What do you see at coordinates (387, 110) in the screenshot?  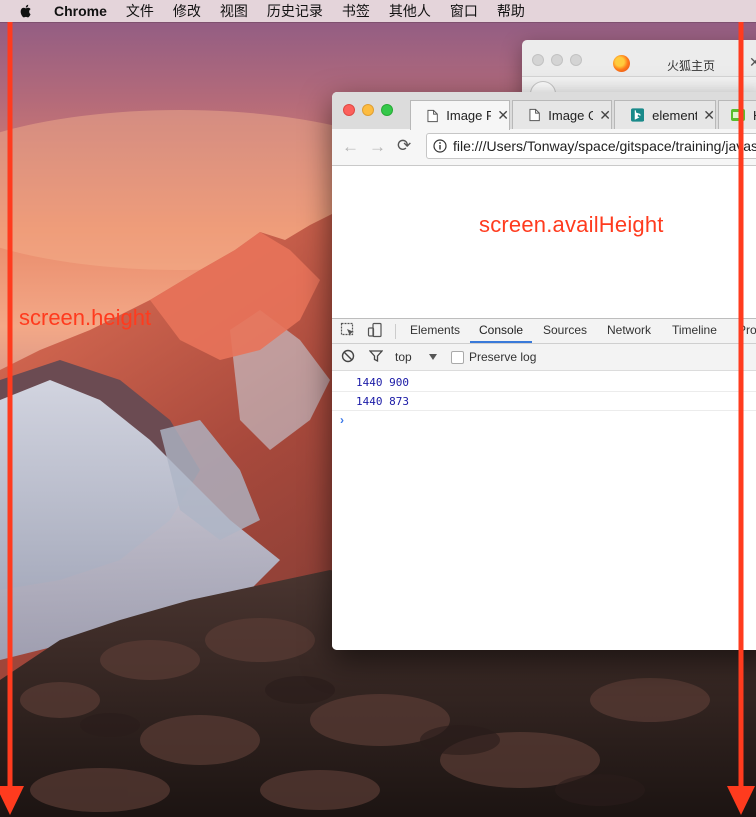 I see `zoom-window-button` at bounding box center [387, 110].